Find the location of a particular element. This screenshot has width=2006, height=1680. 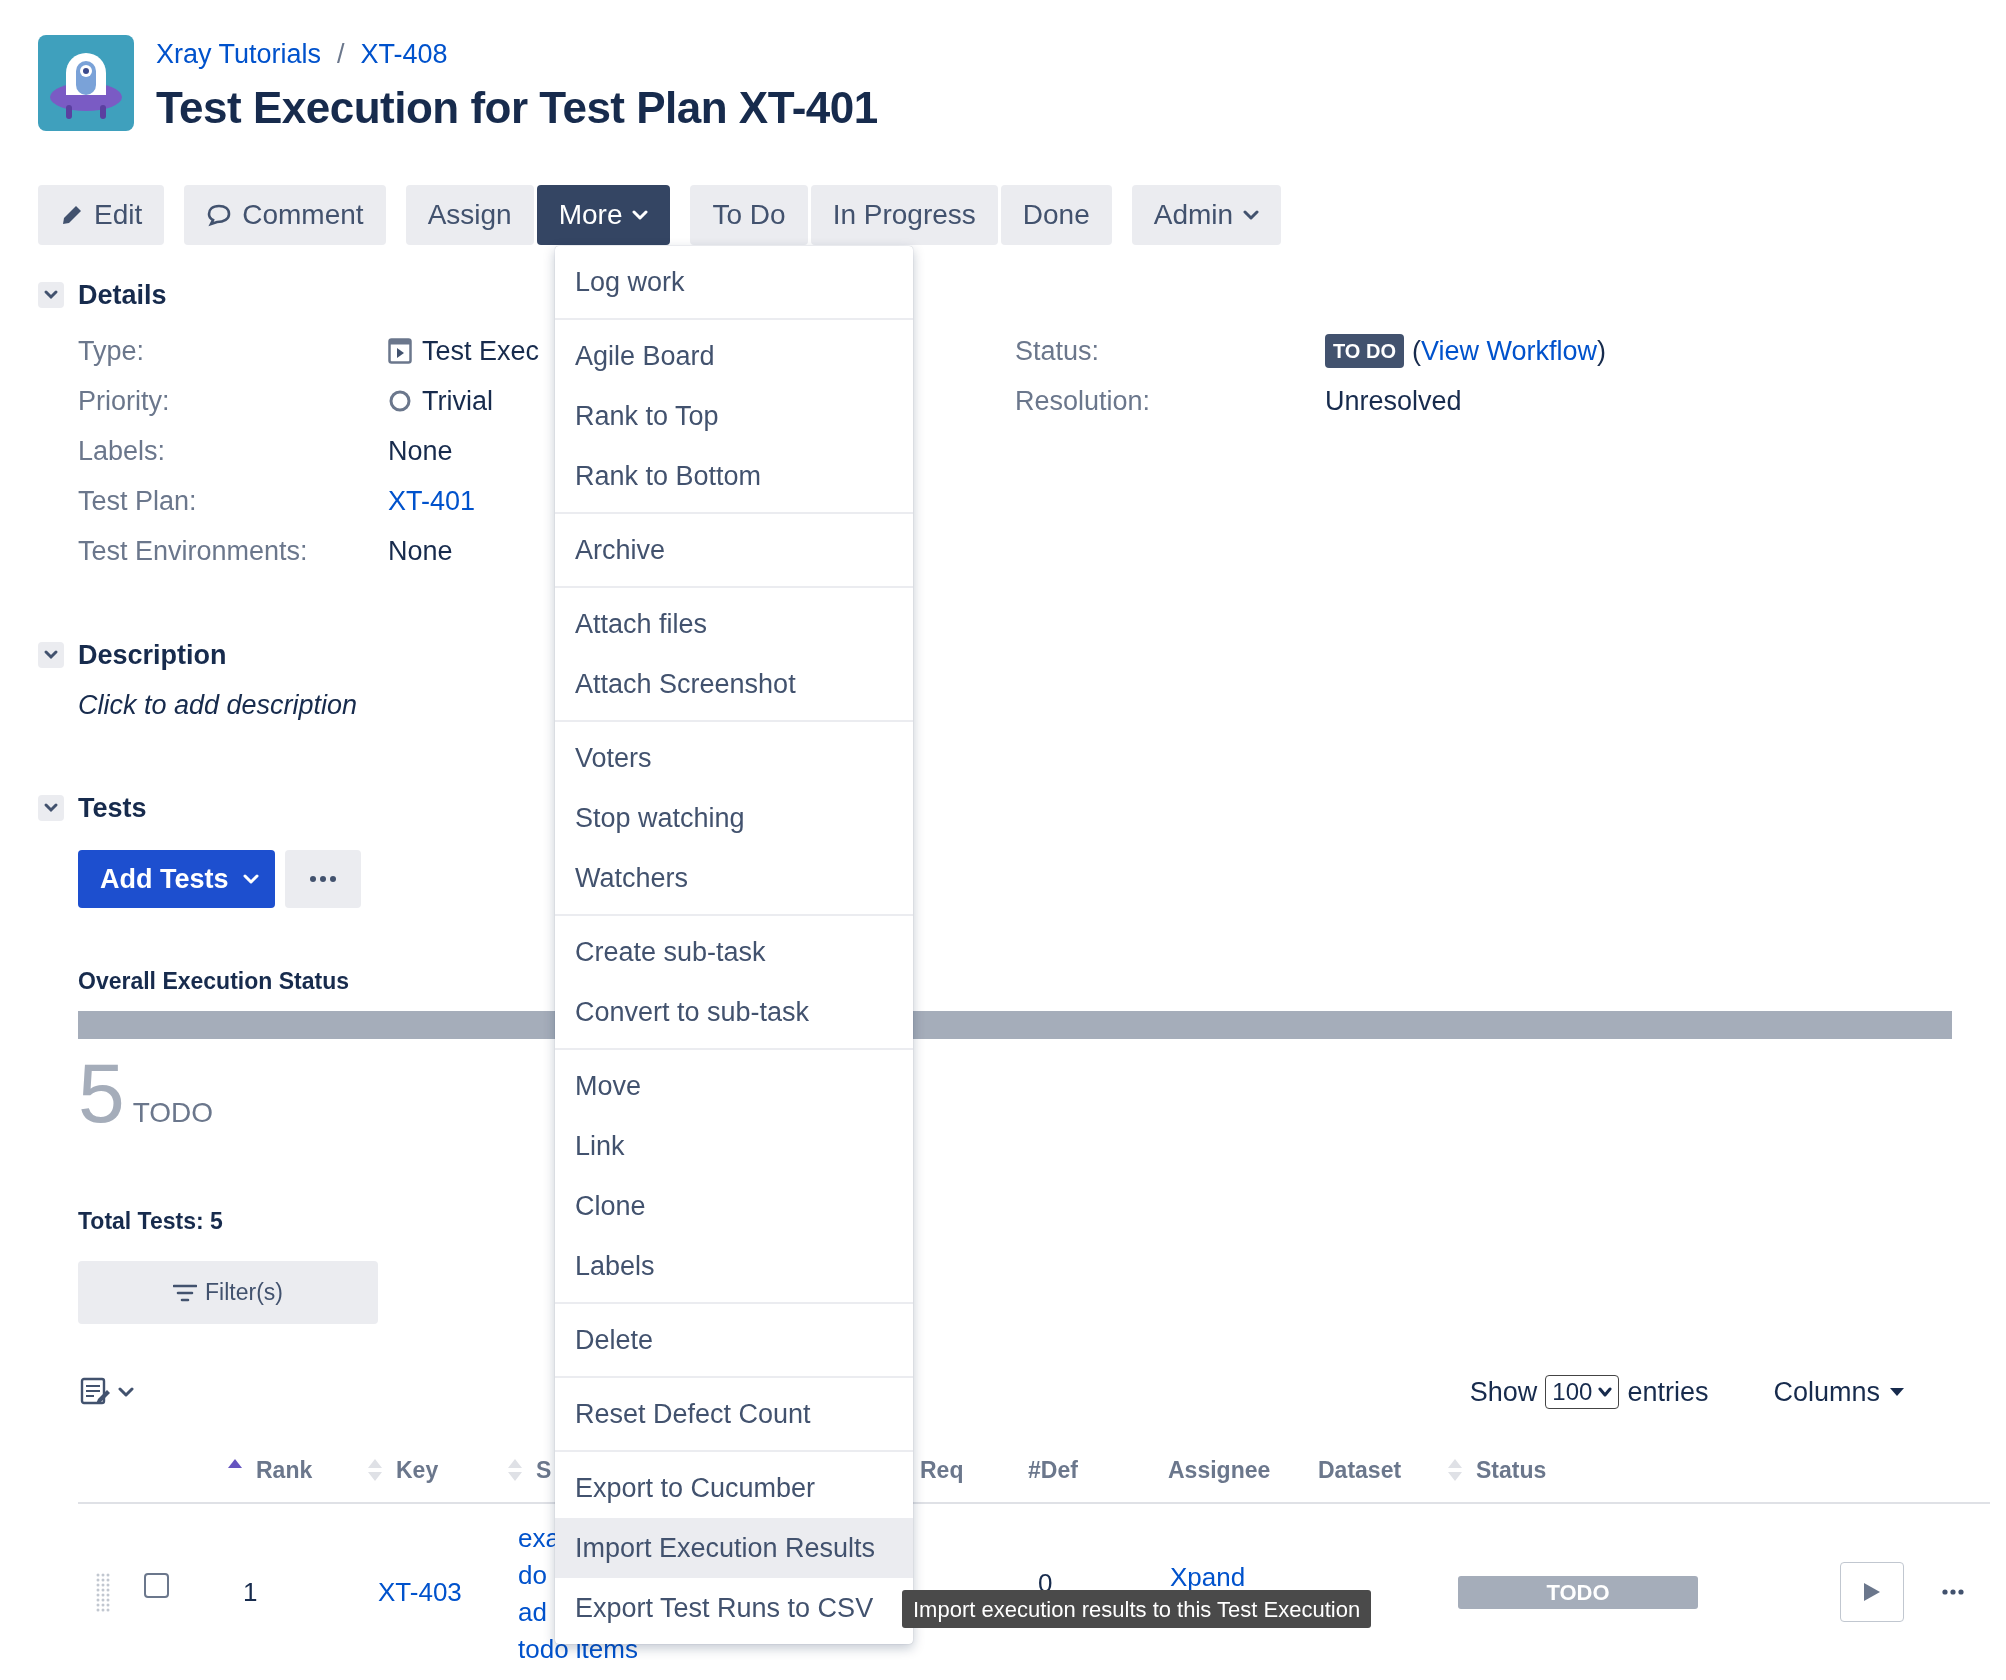

tooltip: Import execution results to this Test Execution is located at coordinates (1137, 1609).